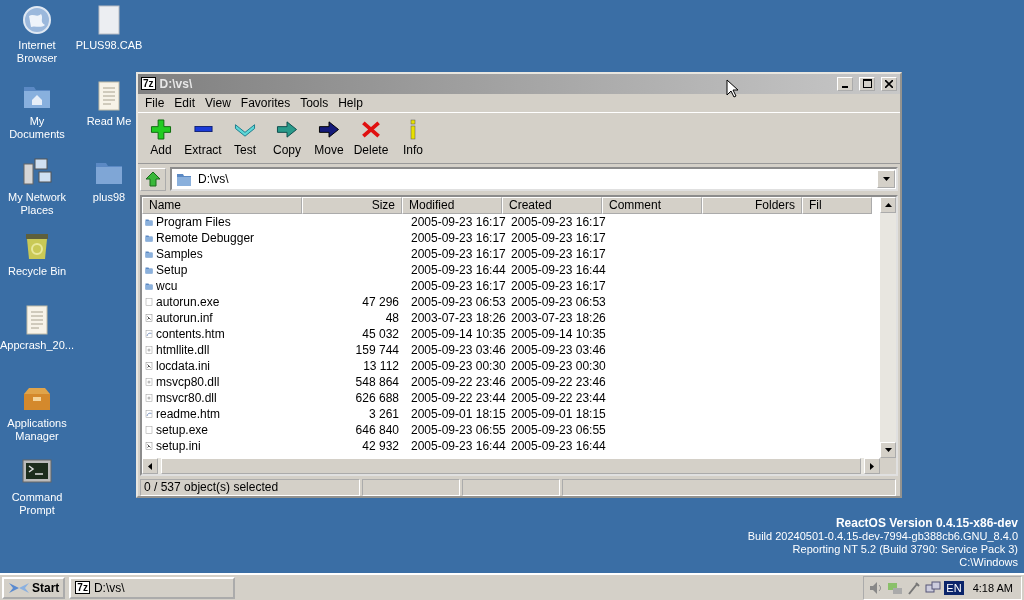 This screenshot has height=600, width=1024. What do you see at coordinates (377, 350) in the screenshot?
I see `table-cell-text: 159 744` at bounding box center [377, 350].